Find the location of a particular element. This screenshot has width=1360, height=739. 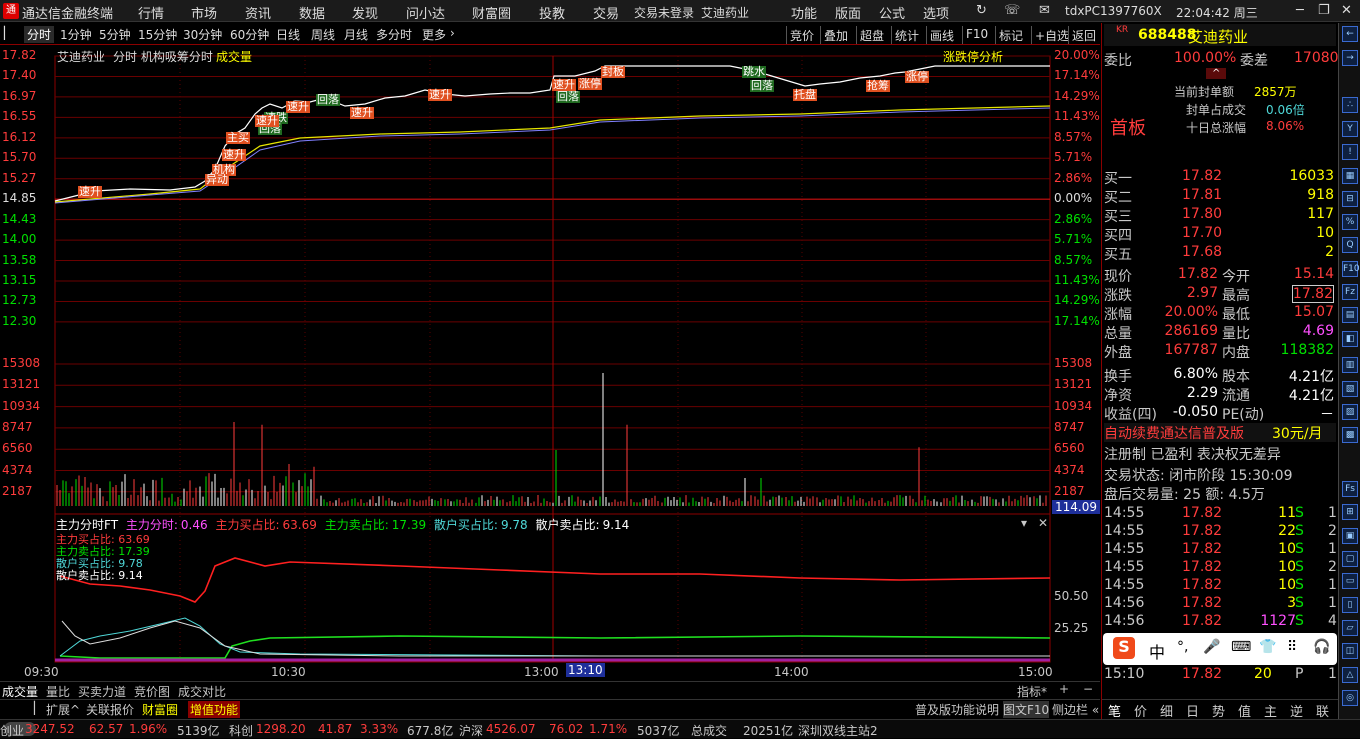

menu-caifuquan: 财富圈 is located at coordinates (491, 12).